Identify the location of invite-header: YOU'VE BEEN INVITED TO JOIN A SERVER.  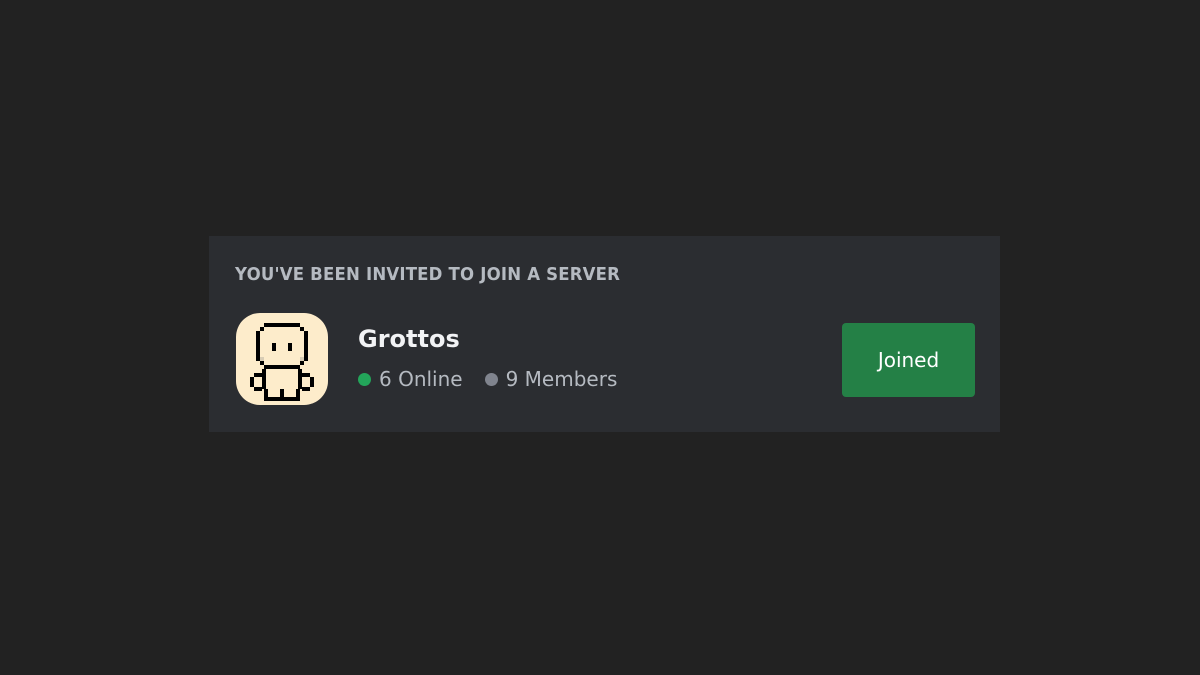
(428, 274).